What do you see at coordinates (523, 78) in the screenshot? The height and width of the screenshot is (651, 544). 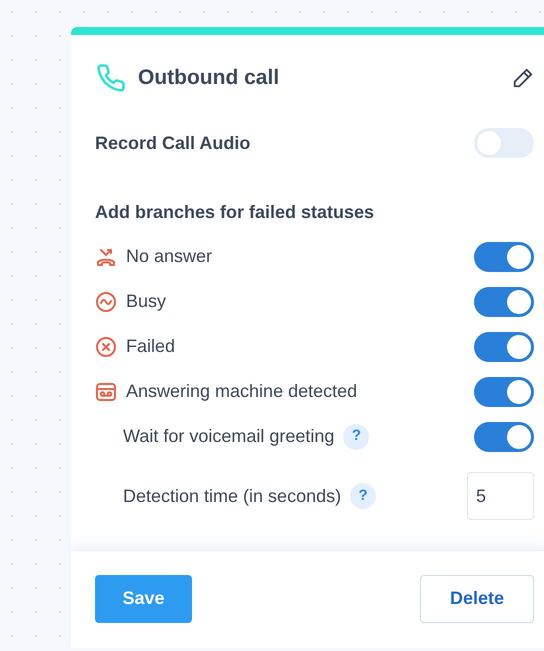 I see `edit-pencil-icon` at bounding box center [523, 78].